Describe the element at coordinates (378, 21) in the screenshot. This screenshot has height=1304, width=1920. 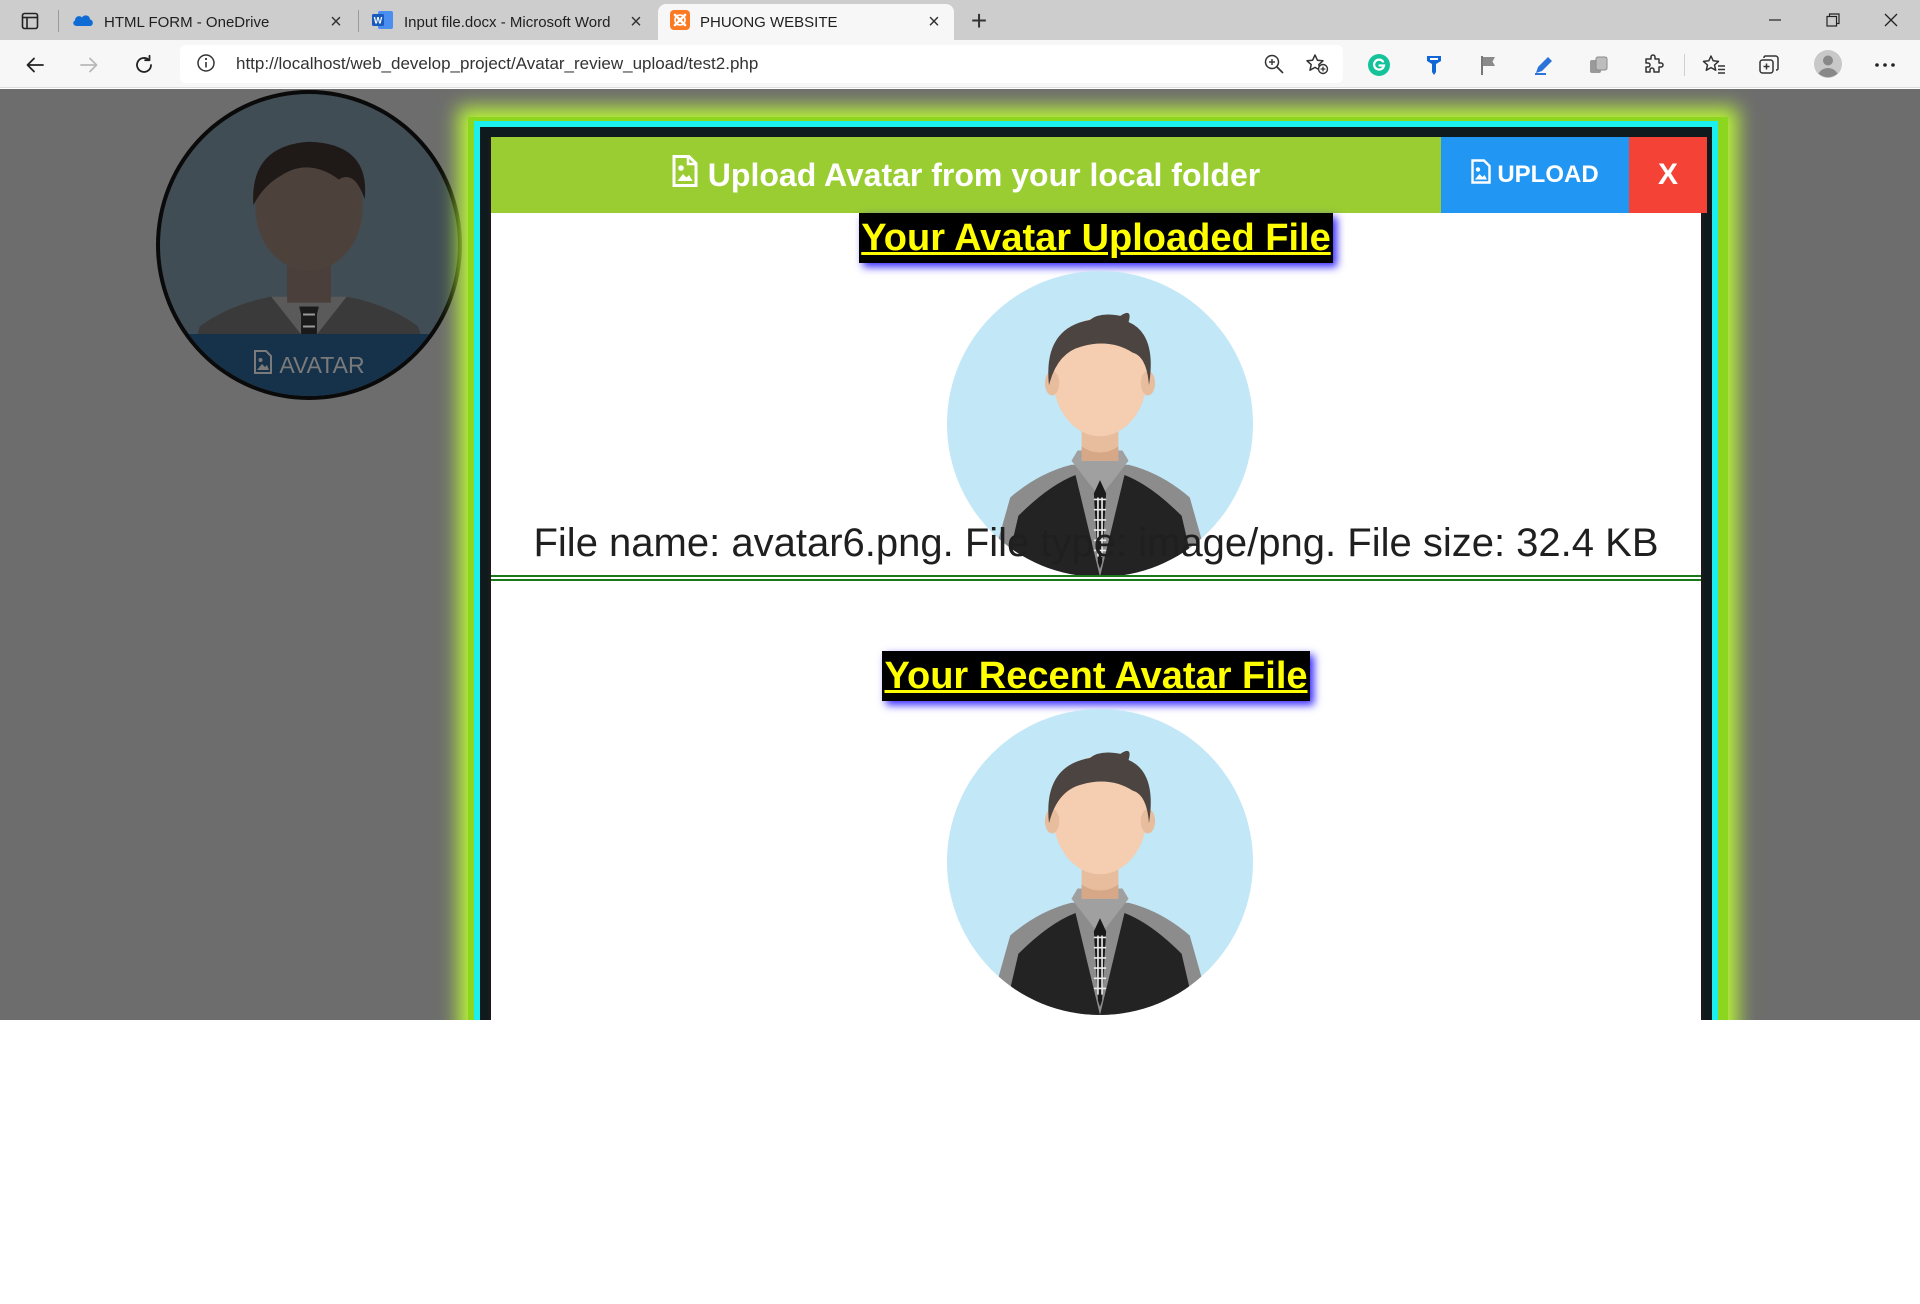
I see `svg-text: W` at that location.